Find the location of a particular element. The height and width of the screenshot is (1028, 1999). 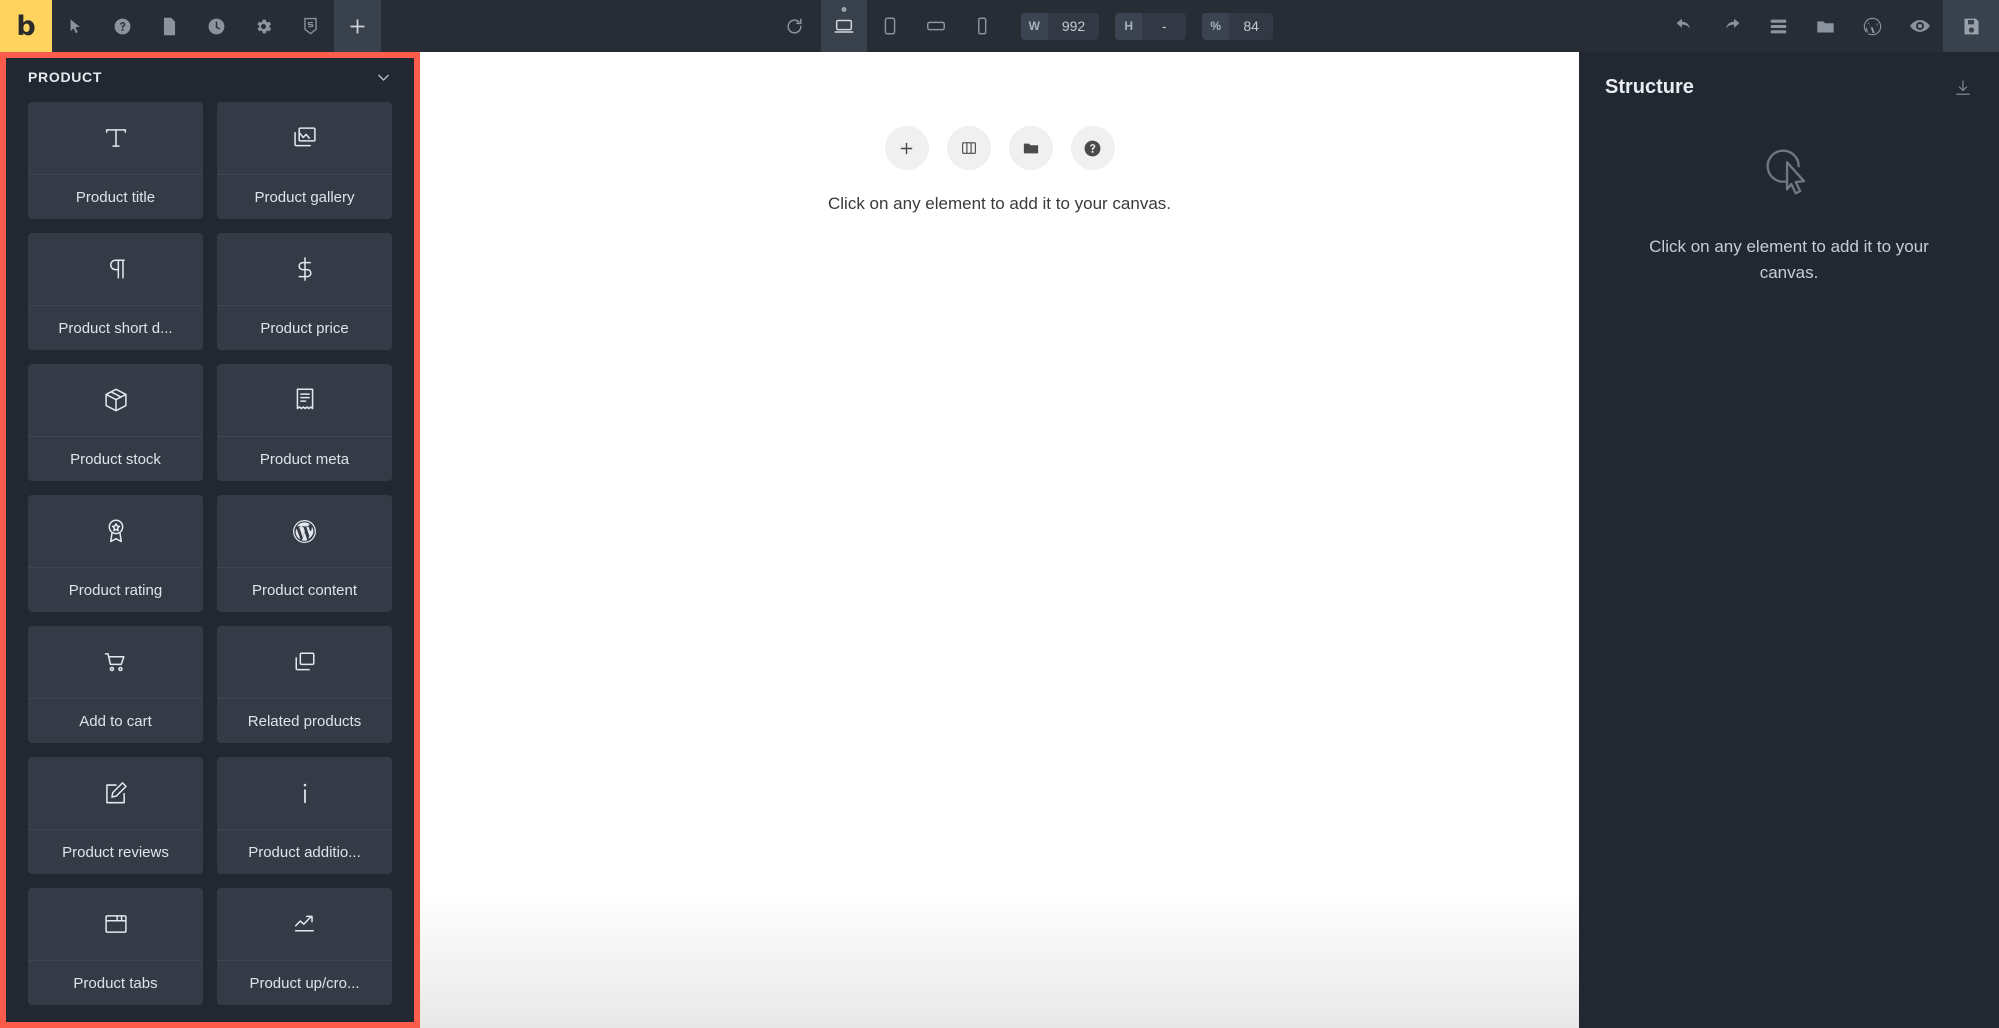

zoom-label: % is located at coordinates (1216, 26).